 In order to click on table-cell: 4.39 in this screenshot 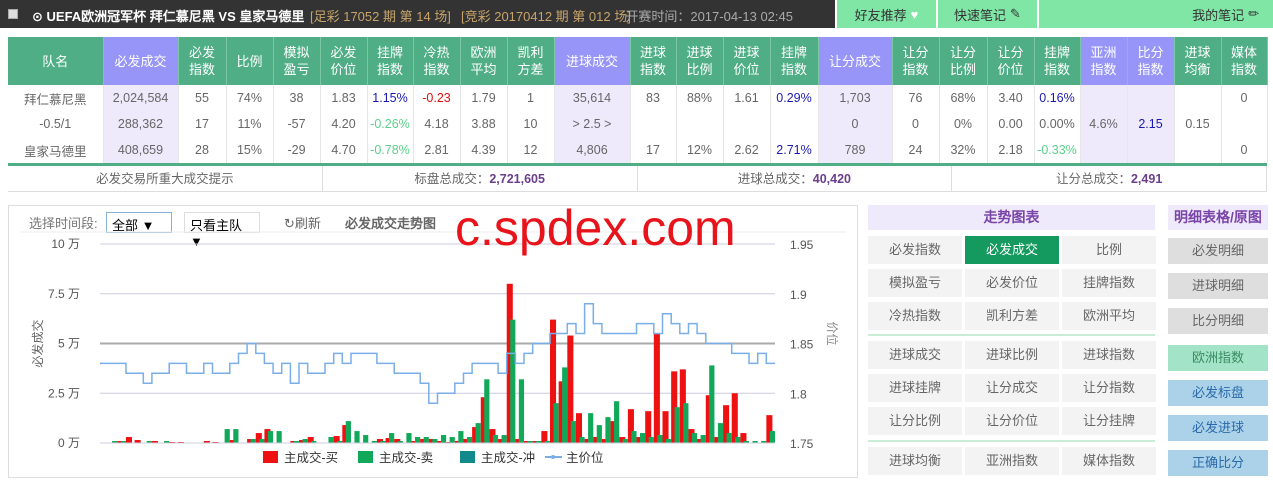, I will do `click(484, 150)`.